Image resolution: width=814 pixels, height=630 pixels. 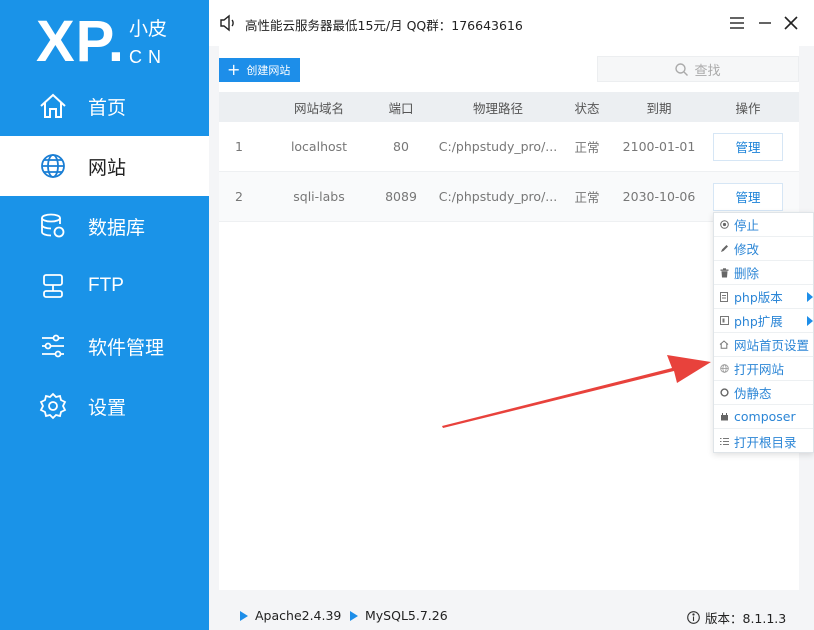 I want to click on menu-item-label: composer, so click(x=765, y=416).